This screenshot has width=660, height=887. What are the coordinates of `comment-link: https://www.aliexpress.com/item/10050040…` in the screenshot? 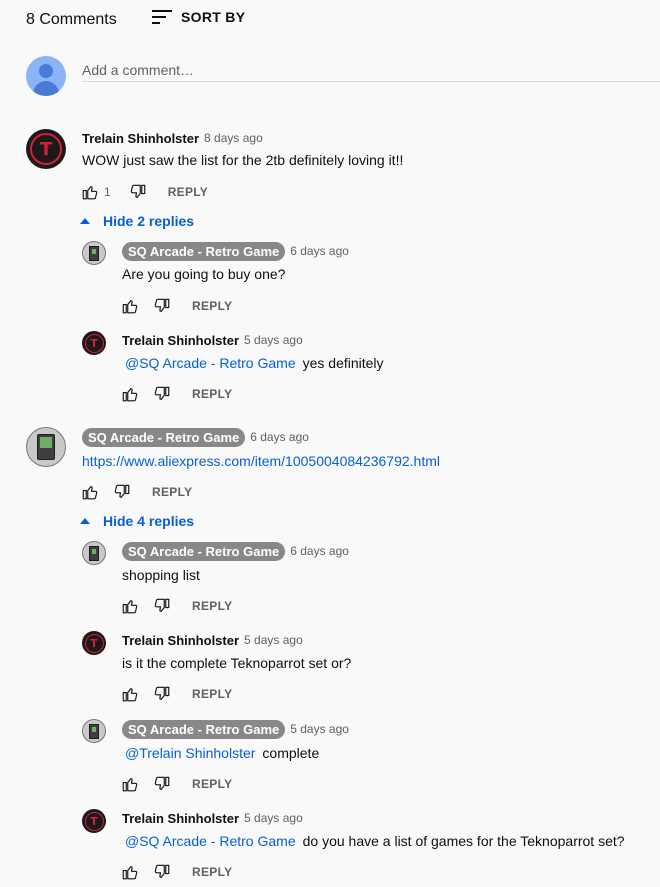 It's located at (261, 461).